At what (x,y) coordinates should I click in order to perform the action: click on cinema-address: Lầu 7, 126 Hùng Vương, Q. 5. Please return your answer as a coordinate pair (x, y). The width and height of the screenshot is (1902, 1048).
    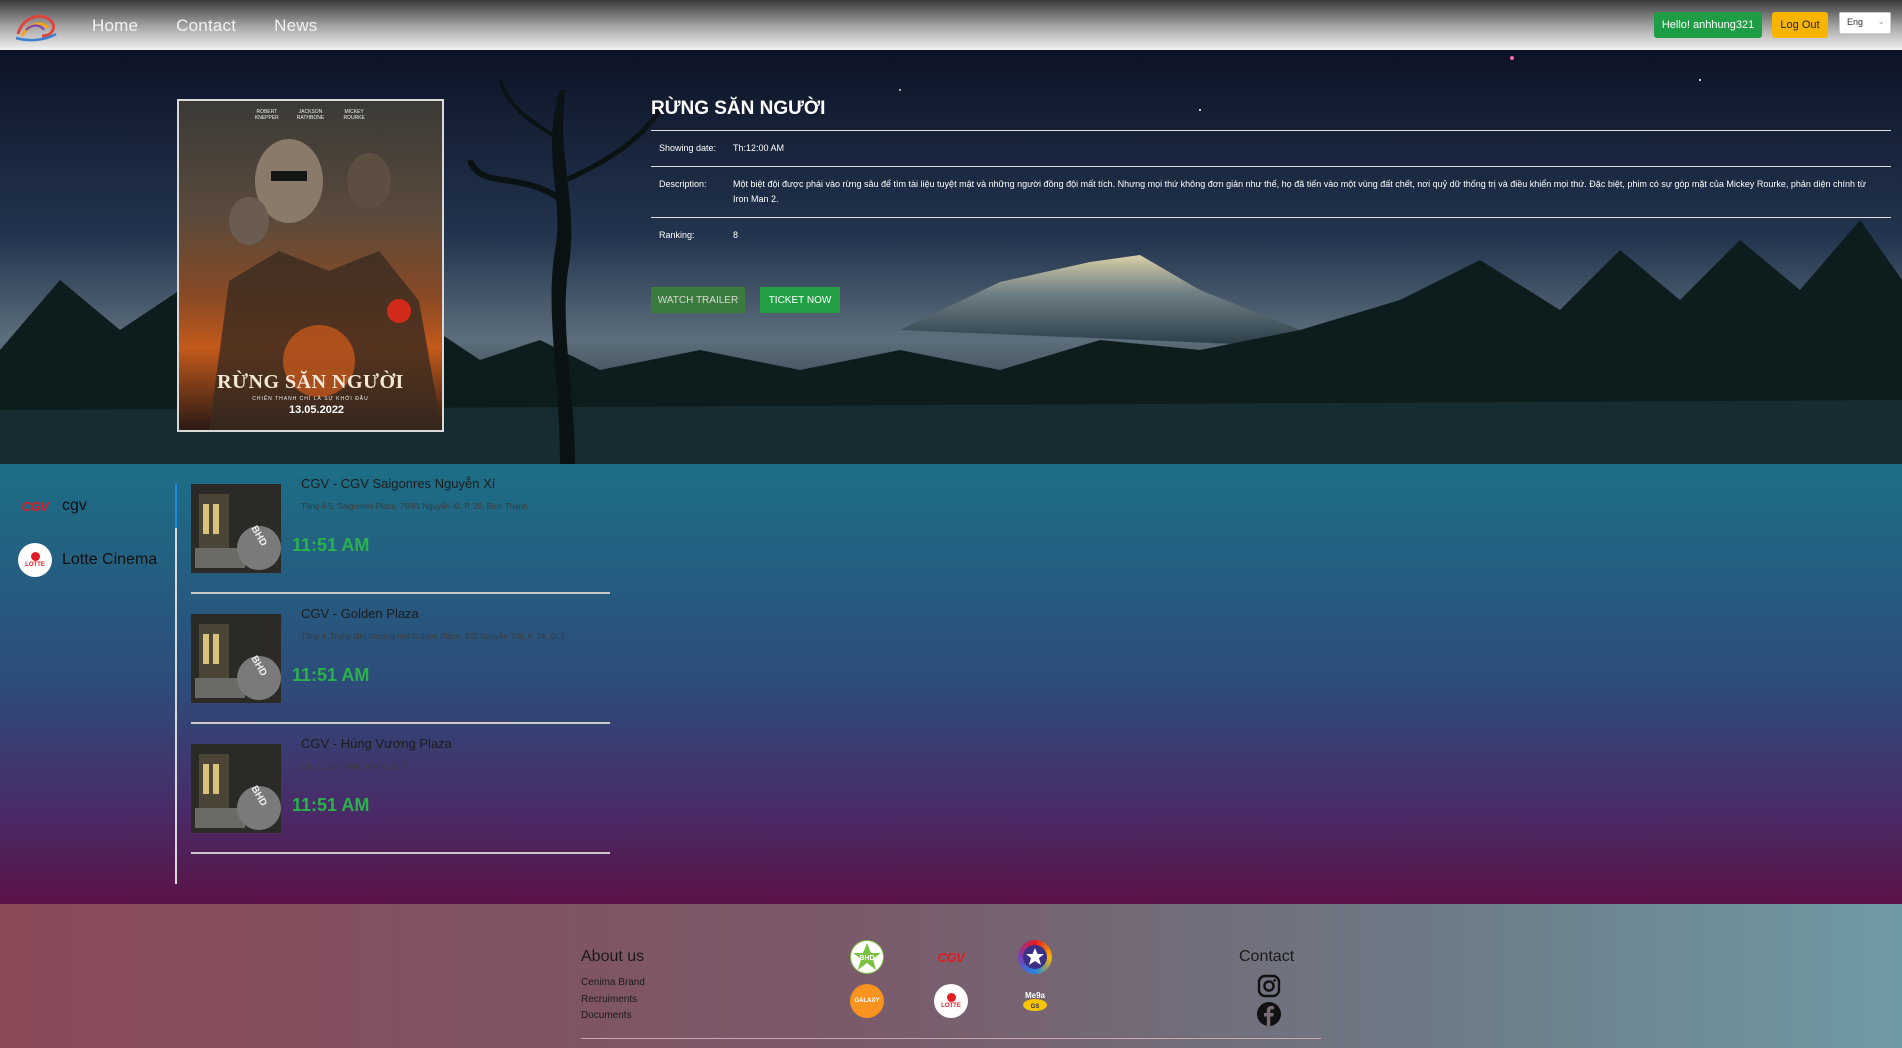
    Looking at the image, I should click on (354, 766).